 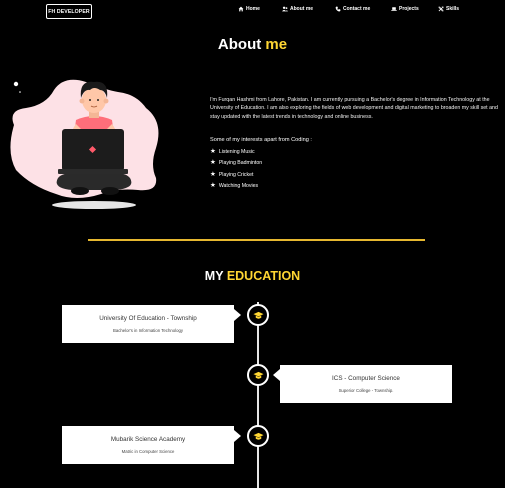 I want to click on nav-home: Home, so click(x=249, y=9).